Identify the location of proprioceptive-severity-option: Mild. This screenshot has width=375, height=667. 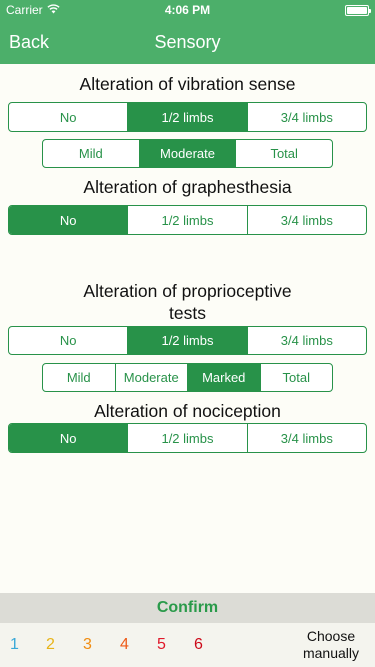
(79, 377).